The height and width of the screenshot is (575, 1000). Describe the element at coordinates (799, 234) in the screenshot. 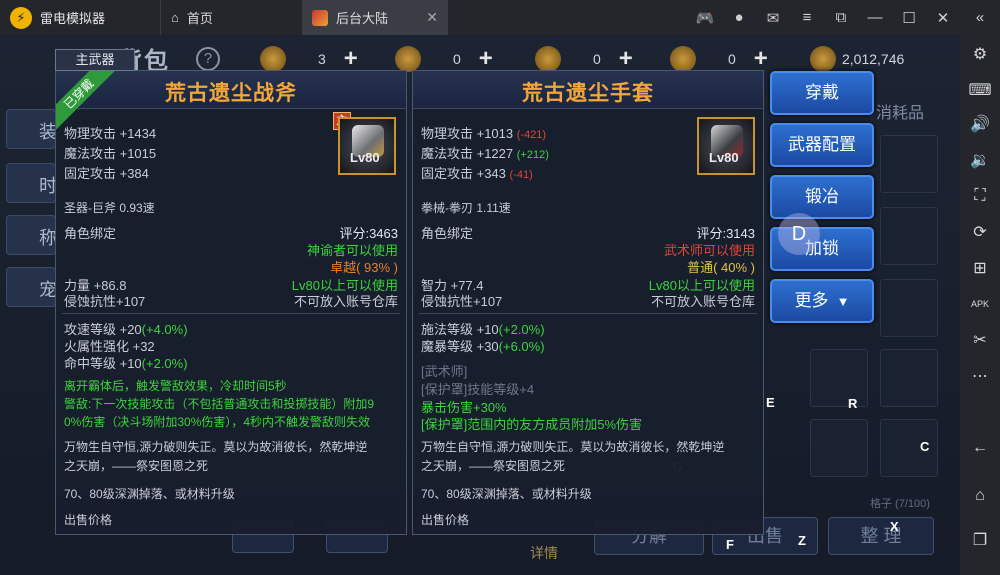

I see `keymap-cursor-marker: D` at that location.